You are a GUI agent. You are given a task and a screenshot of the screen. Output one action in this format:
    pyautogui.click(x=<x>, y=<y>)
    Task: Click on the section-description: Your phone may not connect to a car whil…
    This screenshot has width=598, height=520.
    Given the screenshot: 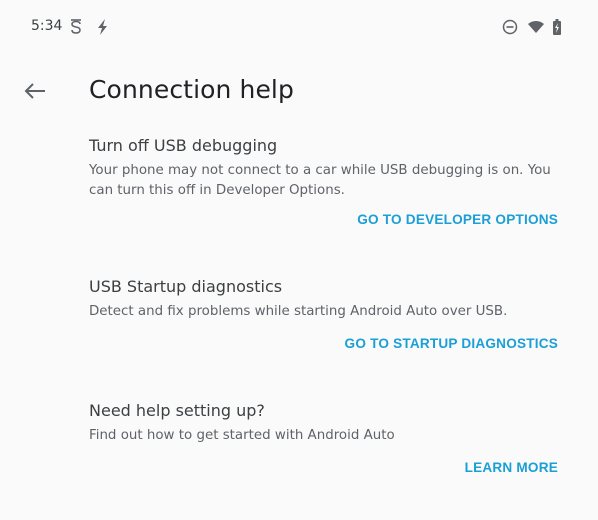 What is the action you would take?
    pyautogui.click(x=320, y=180)
    